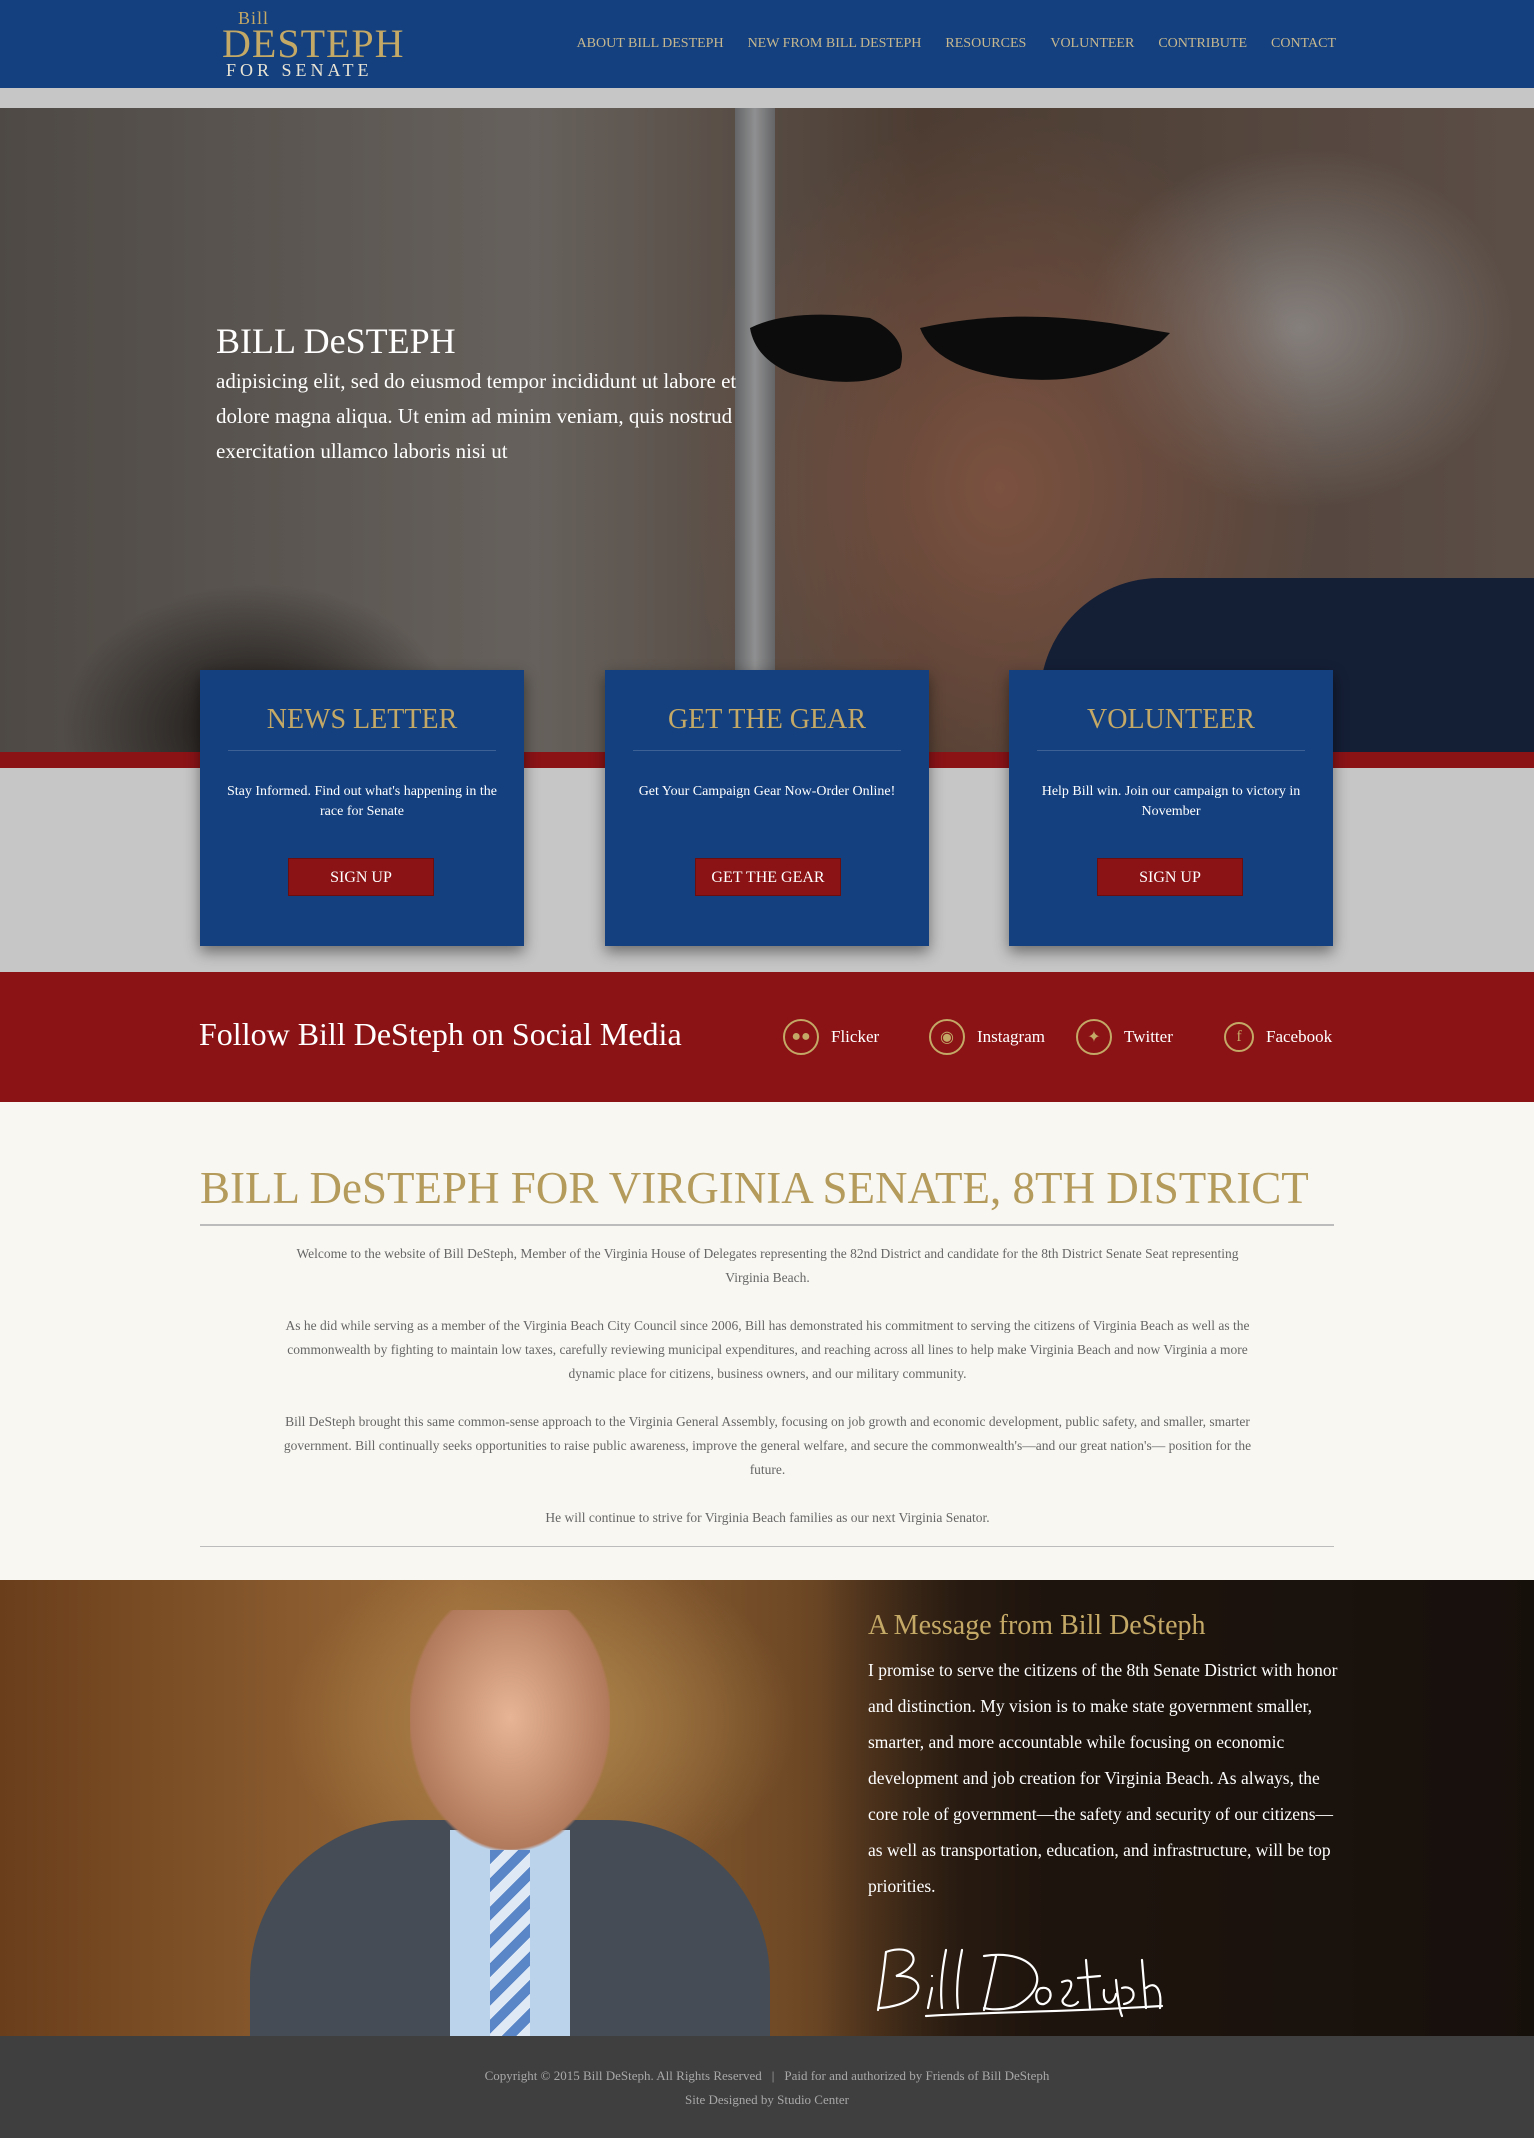 The width and height of the screenshot is (1534, 2138). What do you see at coordinates (1020, 1983) in the screenshot?
I see `signature-image` at bounding box center [1020, 1983].